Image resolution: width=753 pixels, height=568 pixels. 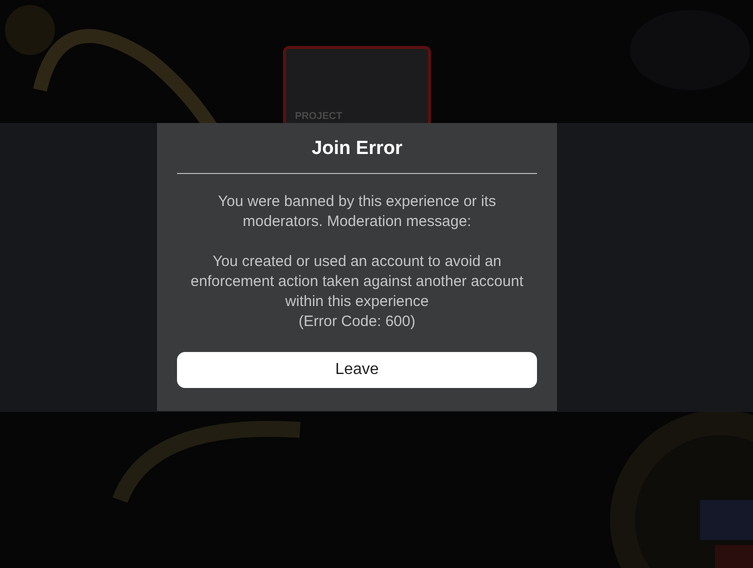 I want to click on leave-button: Leave, so click(x=357, y=370).